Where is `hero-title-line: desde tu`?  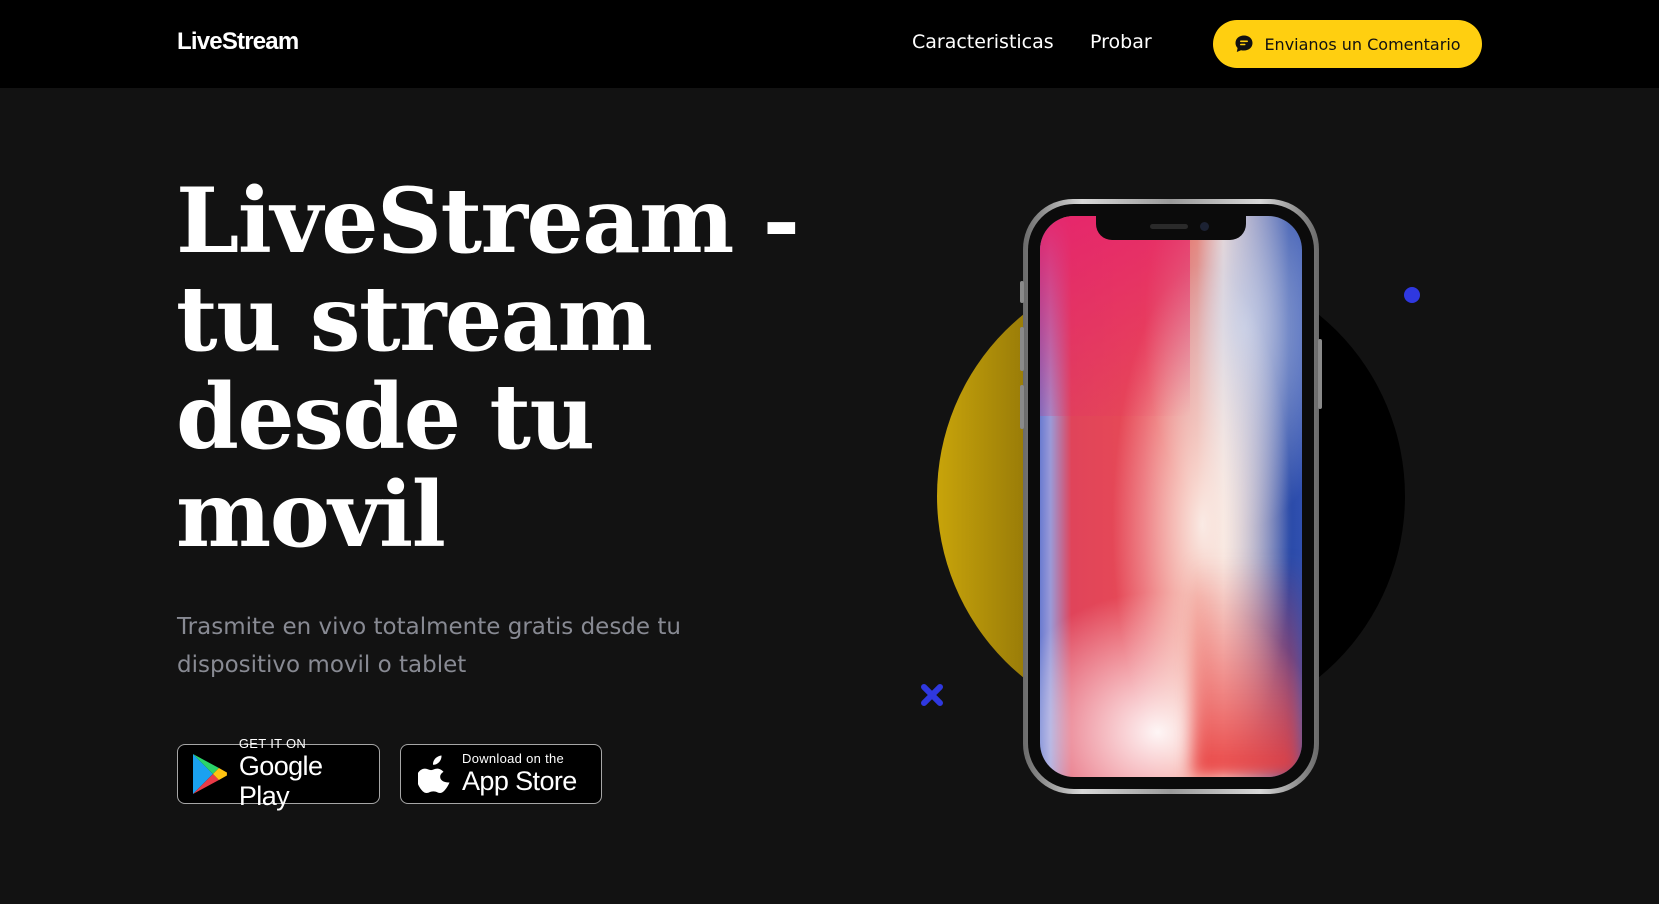
hero-title-line: desde tu is located at coordinates (385, 417).